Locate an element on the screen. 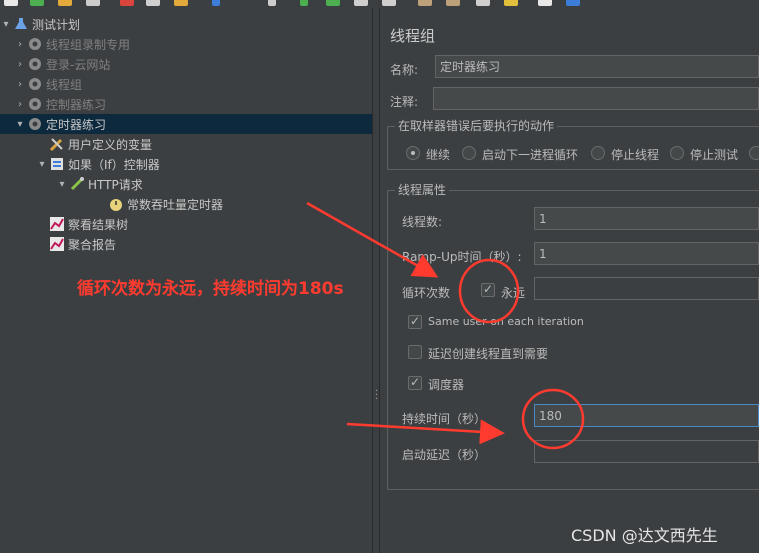 The image size is (759, 553). scheduler-label: 调度器 is located at coordinates (446, 385).